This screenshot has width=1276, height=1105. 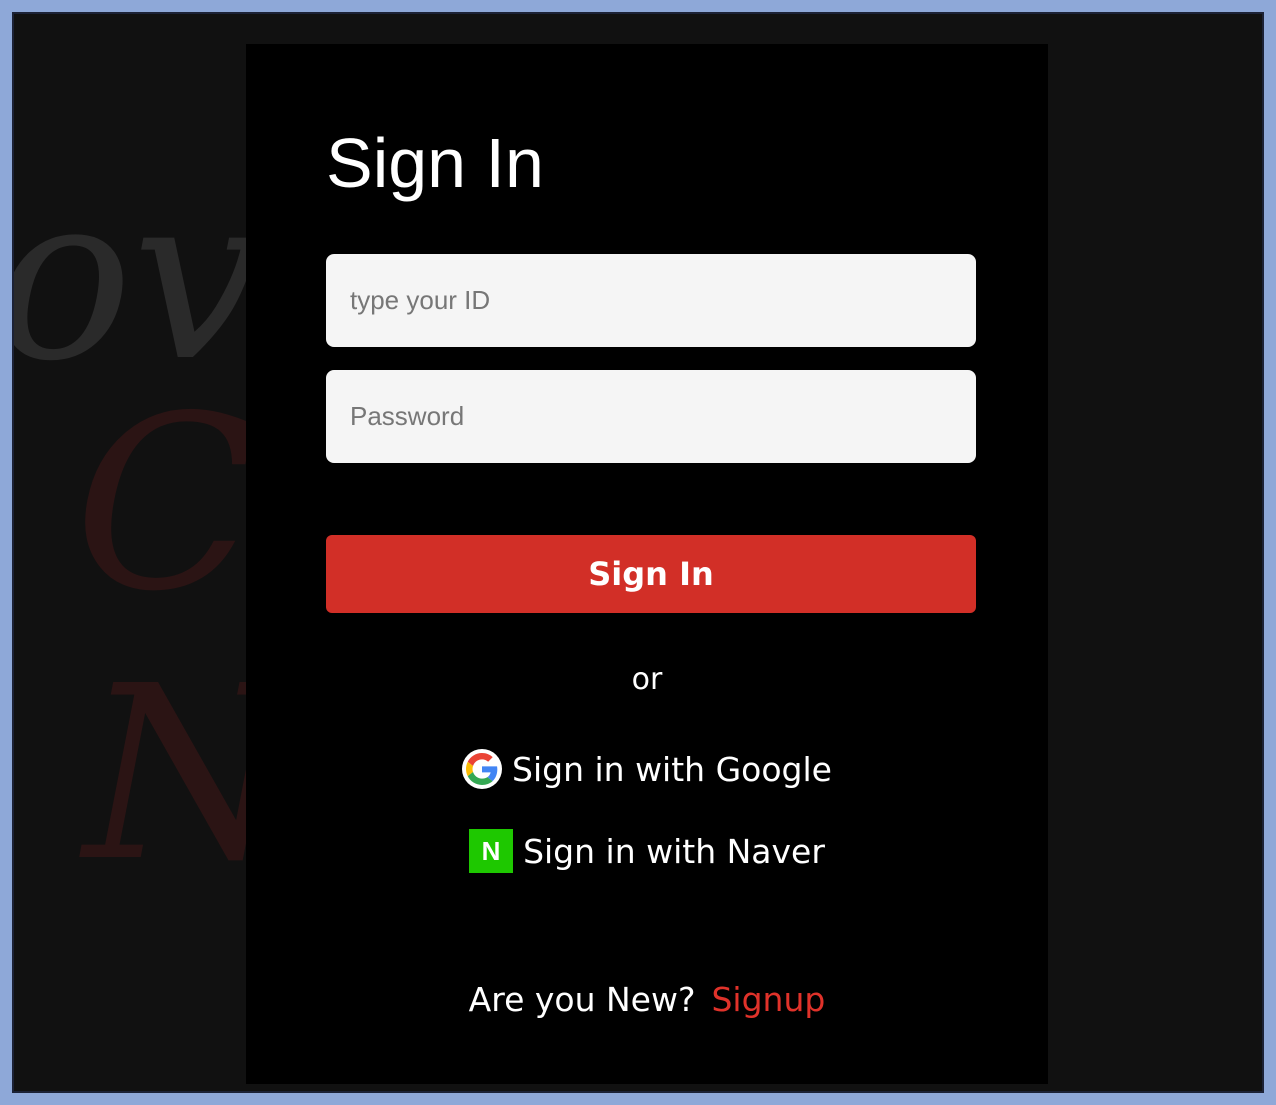 What do you see at coordinates (582, 999) in the screenshot?
I see `signup-prompt-text: Are you New?` at bounding box center [582, 999].